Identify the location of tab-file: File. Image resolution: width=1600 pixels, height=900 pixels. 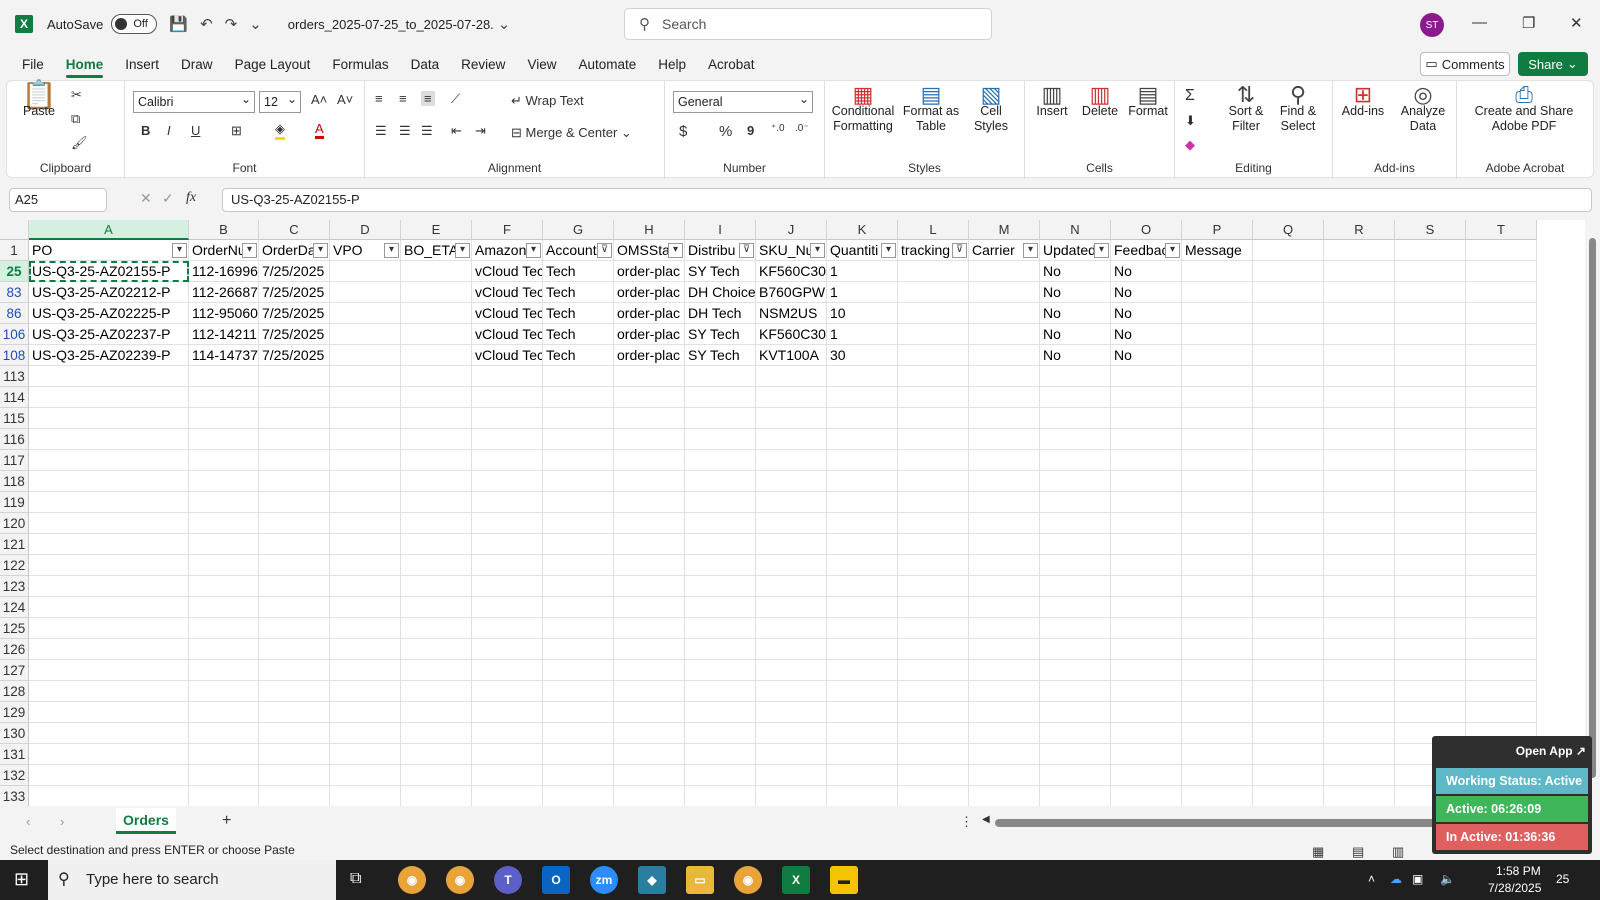
(33, 64).